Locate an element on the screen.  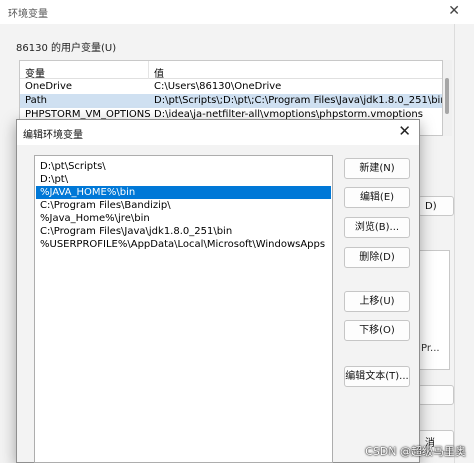
dialog-titlebar: 编辑环境变量 ✕ is located at coordinates (218, 132).